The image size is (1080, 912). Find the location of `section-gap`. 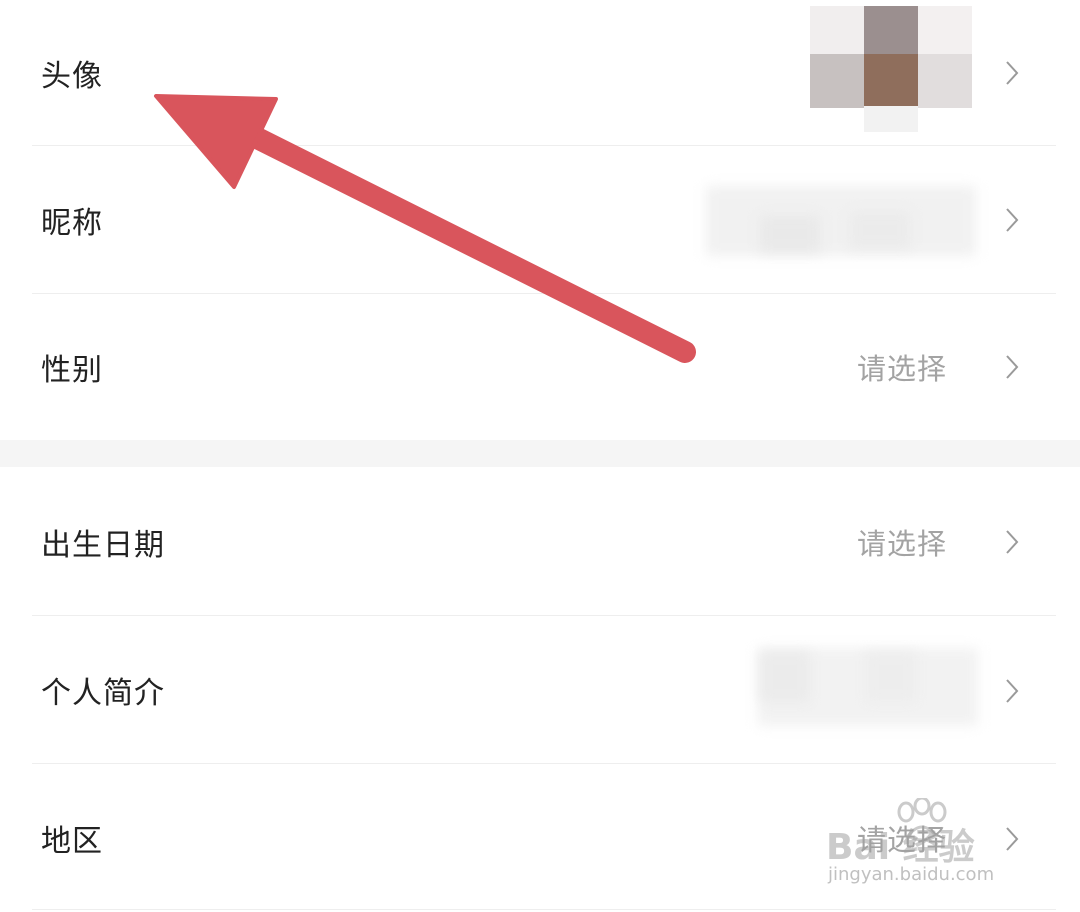

section-gap is located at coordinates (540, 453).